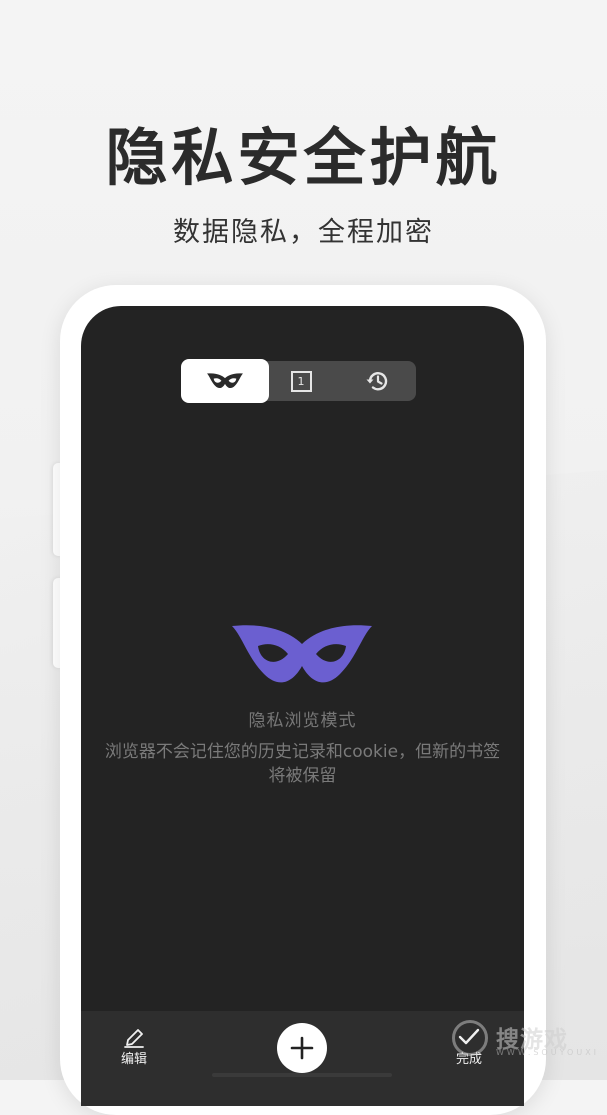 The width and height of the screenshot is (607, 1115). I want to click on history-icon, so click(376, 381).